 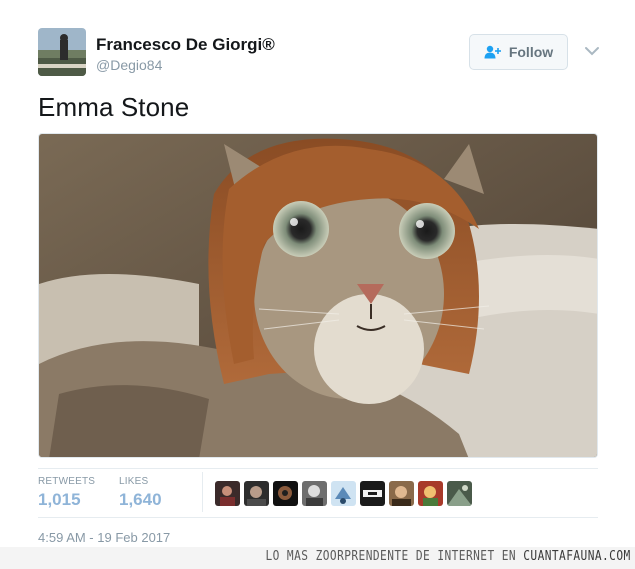 What do you see at coordinates (59, 500) in the screenshot?
I see `retweets-count: 1,015` at bounding box center [59, 500].